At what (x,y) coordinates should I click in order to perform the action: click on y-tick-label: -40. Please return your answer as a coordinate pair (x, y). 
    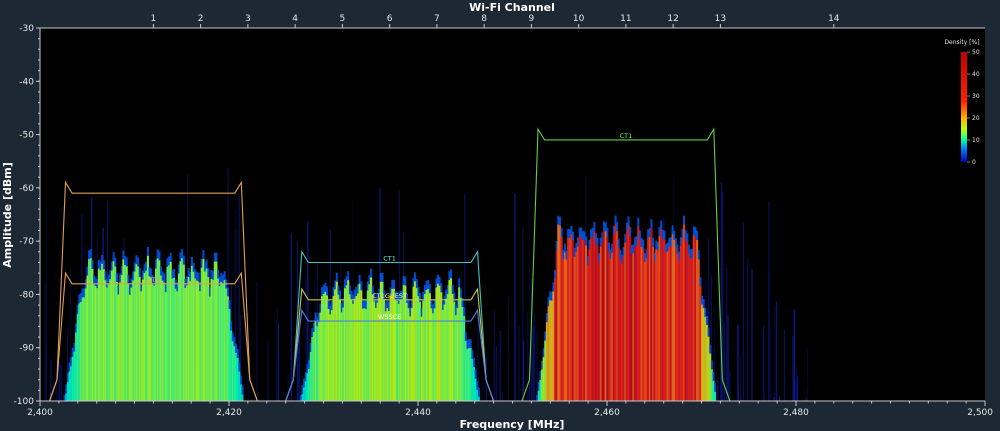
    Looking at the image, I should click on (26, 82).